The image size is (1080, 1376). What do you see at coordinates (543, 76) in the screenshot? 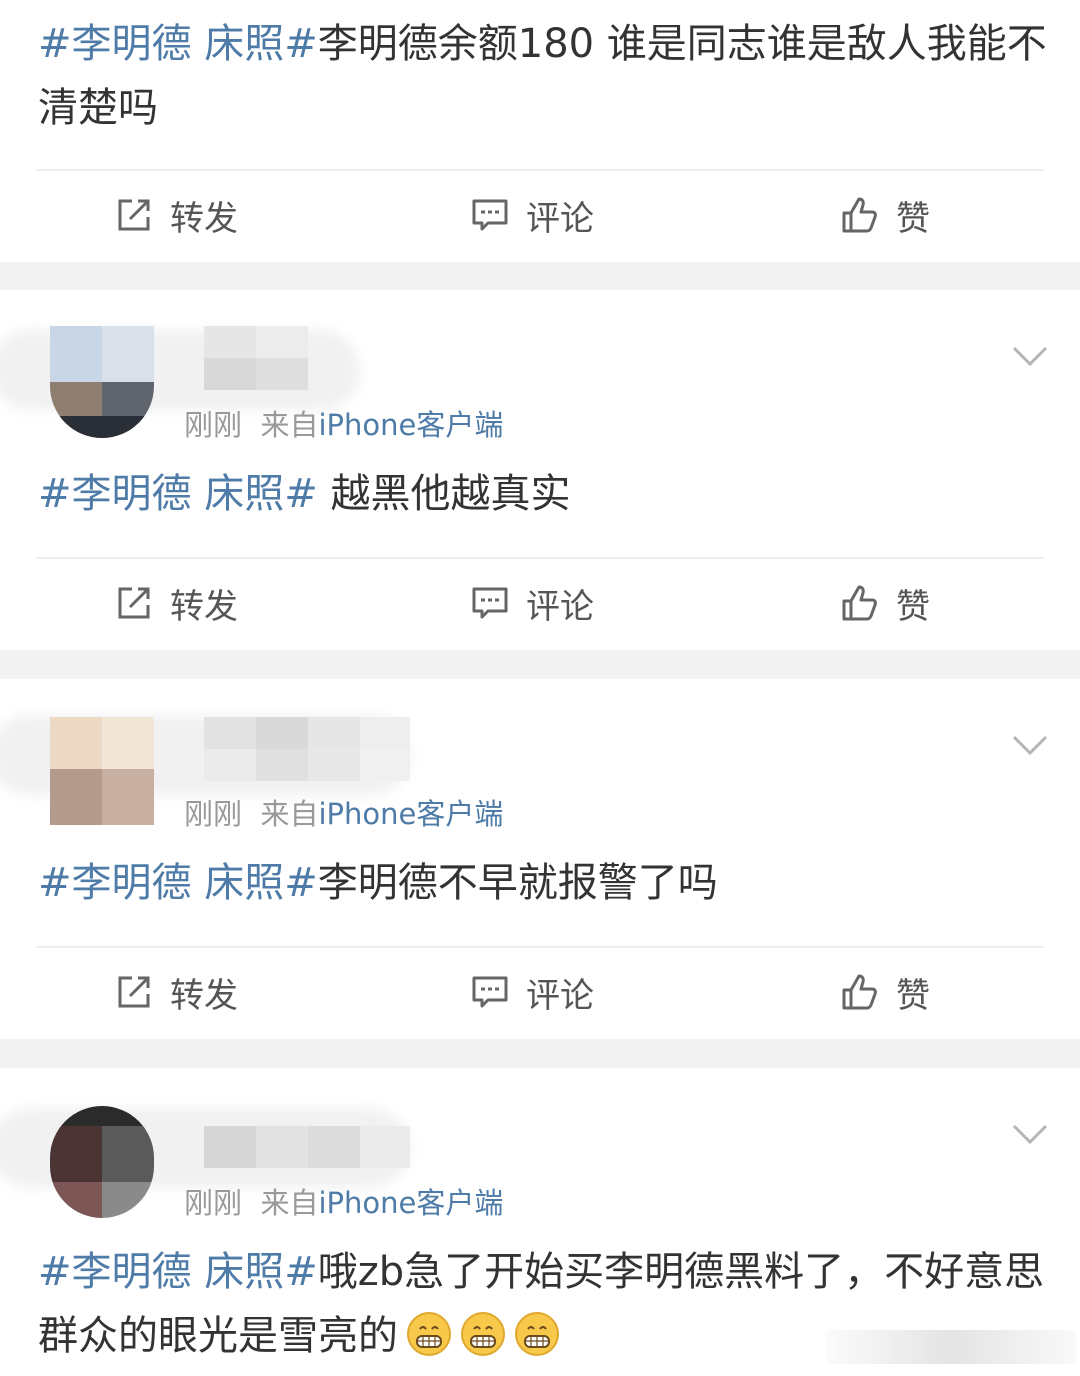
I see `post-text: #李明德 床照#李明德余额180 谁是同志谁是敌人我能不清楚吗` at bounding box center [543, 76].